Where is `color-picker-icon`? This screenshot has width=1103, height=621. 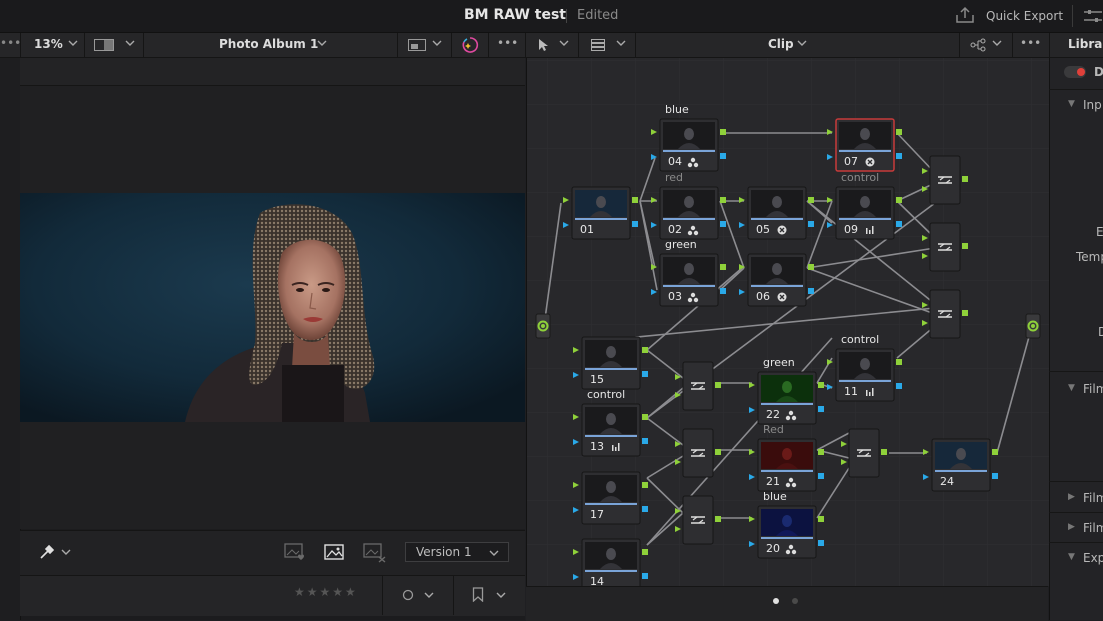 color-picker-icon is located at coordinates (47, 552).